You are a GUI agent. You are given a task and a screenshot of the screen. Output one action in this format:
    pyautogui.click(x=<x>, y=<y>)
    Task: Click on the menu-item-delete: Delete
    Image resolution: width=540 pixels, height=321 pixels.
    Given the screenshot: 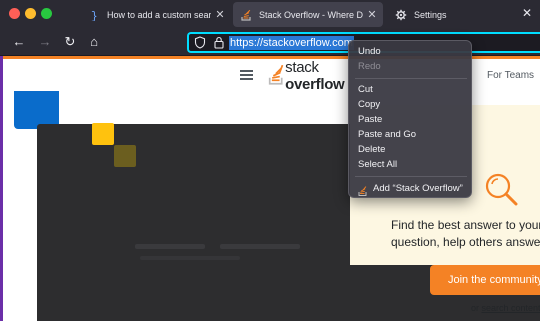 What is the action you would take?
    pyautogui.click(x=371, y=149)
    